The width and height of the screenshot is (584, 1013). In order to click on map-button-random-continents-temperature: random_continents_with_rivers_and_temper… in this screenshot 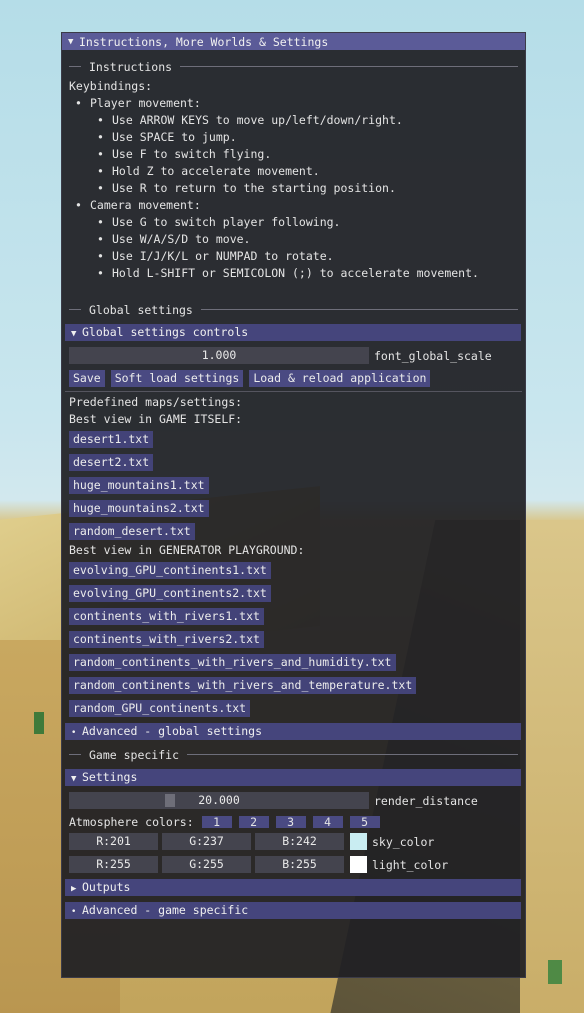, I will do `click(243, 685)`.